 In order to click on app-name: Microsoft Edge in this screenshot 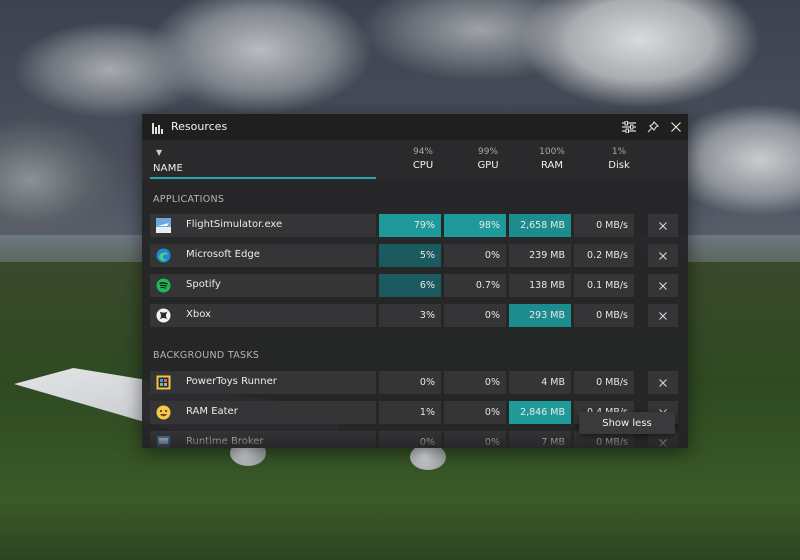, I will do `click(223, 254)`.